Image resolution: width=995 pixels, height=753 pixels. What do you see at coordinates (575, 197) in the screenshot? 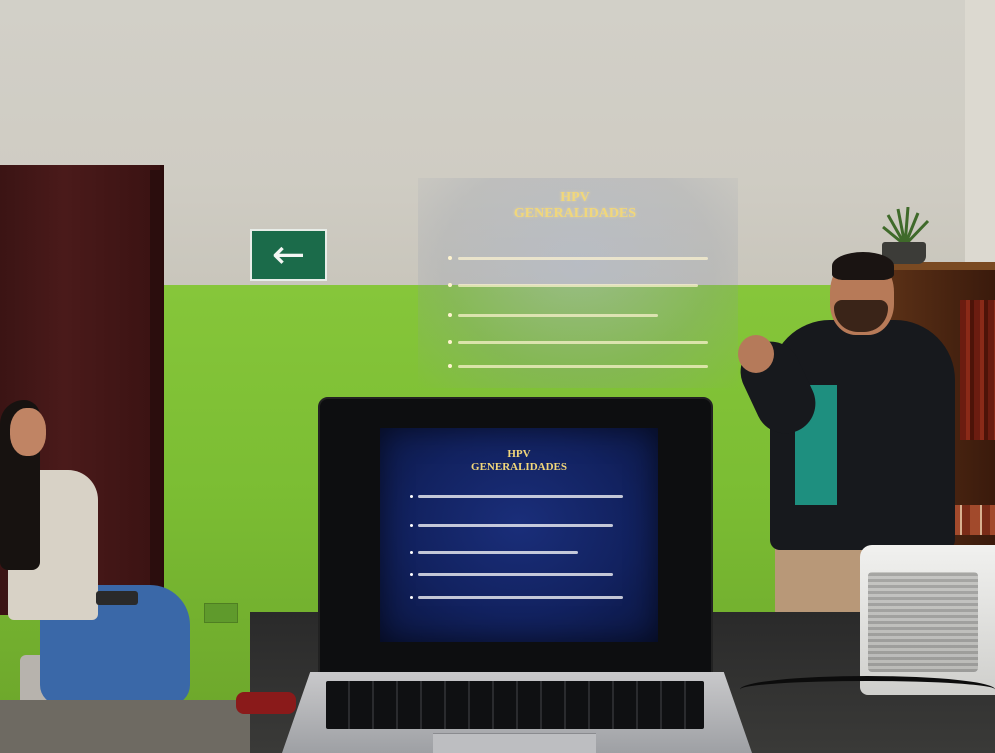
I see `projected-title-line1: HPV` at bounding box center [575, 197].